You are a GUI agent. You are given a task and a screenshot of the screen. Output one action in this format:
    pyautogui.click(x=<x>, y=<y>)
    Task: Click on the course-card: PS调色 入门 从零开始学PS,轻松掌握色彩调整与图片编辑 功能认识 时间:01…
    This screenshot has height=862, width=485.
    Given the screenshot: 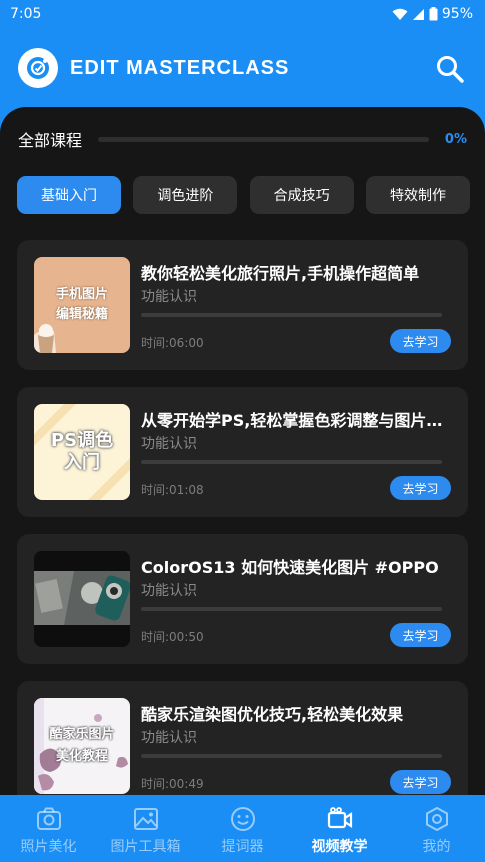 What is the action you would take?
    pyautogui.click(x=242, y=452)
    